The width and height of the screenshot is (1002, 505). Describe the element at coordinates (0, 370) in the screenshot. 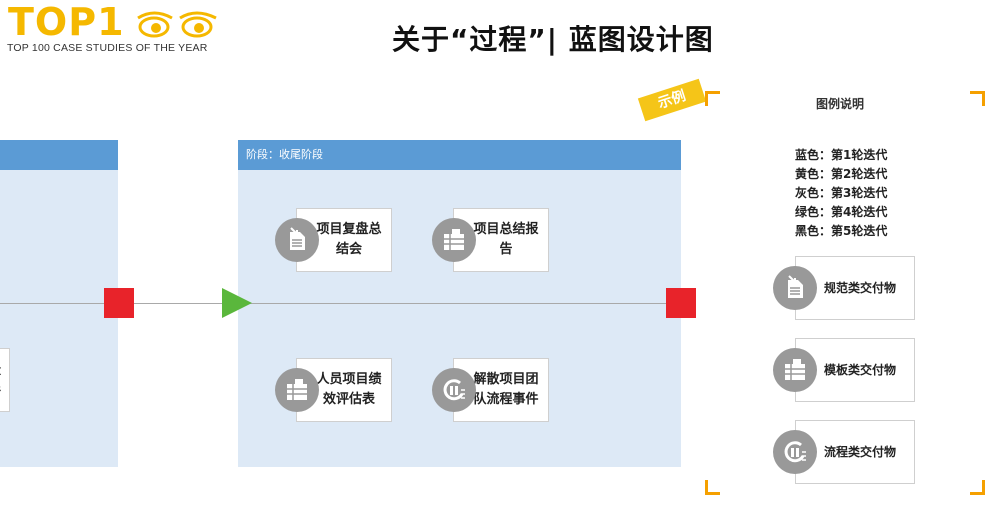

I see `card-partial-line1: 盘` at that location.